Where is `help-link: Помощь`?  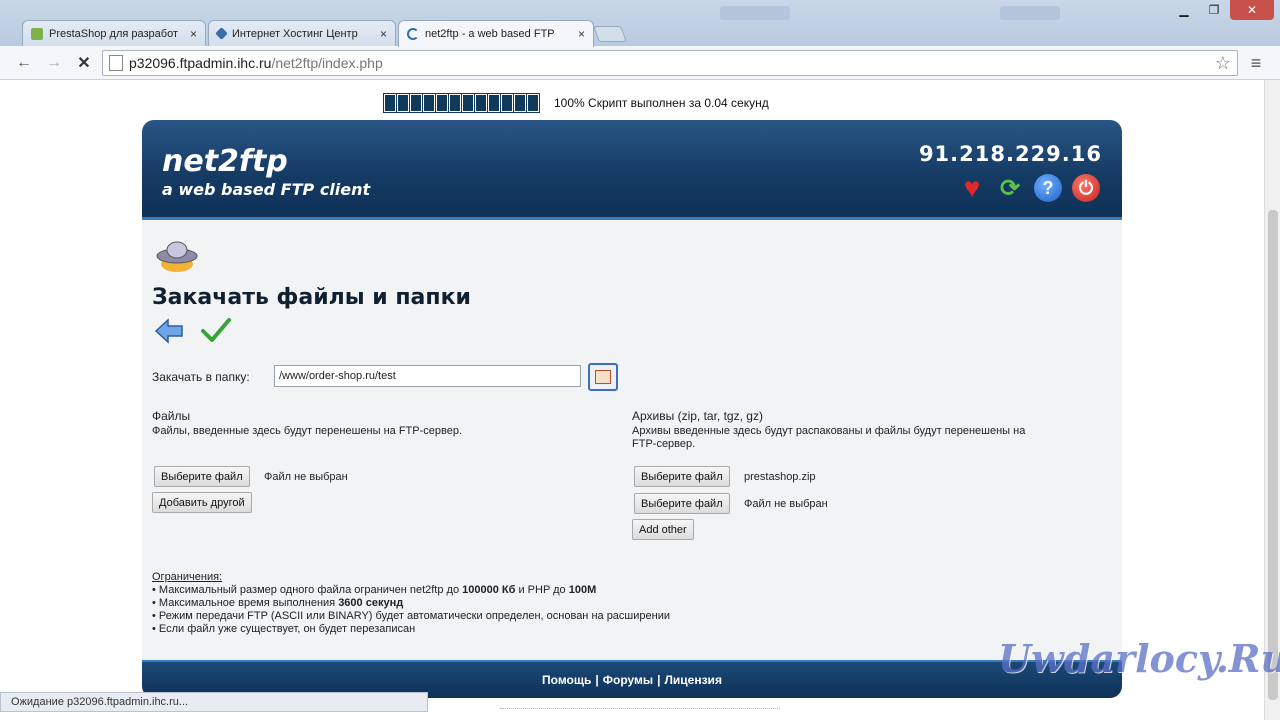
help-link: Помощь is located at coordinates (566, 680).